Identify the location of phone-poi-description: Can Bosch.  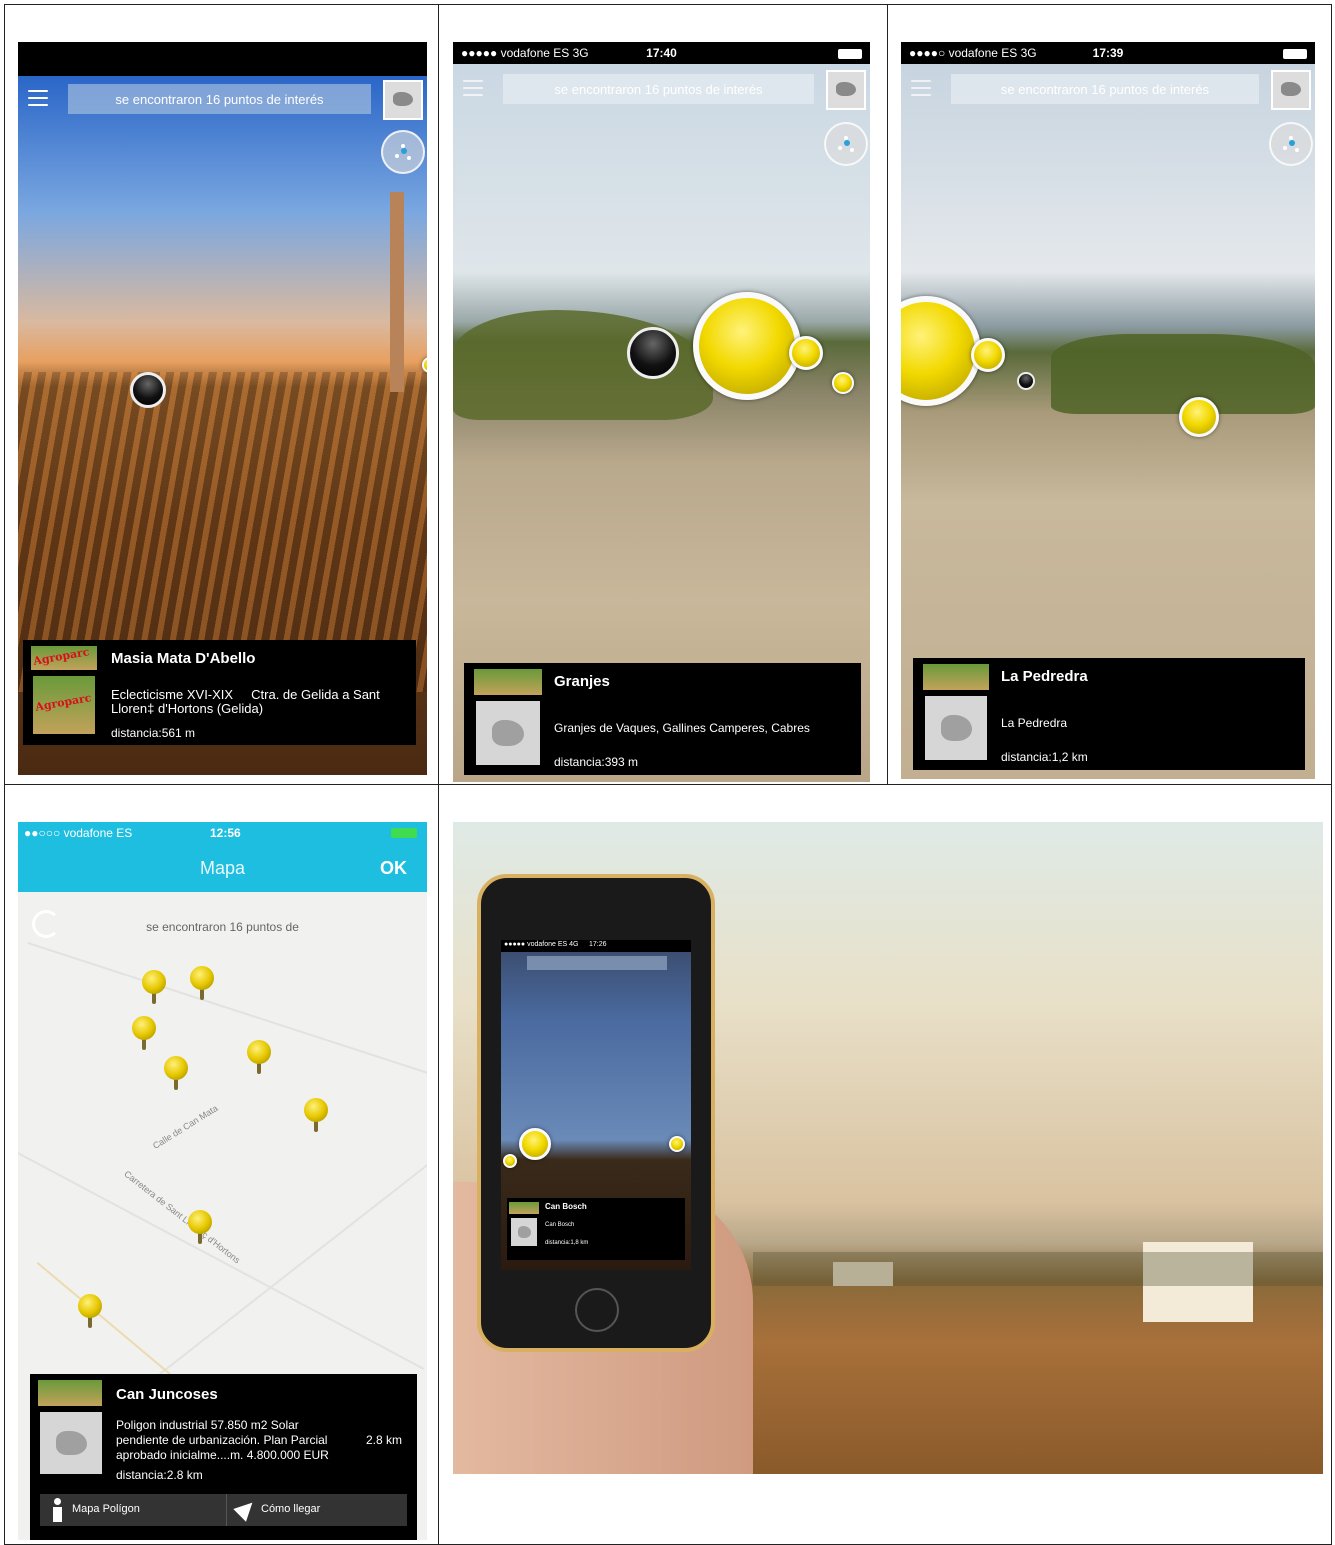
(560, 1225).